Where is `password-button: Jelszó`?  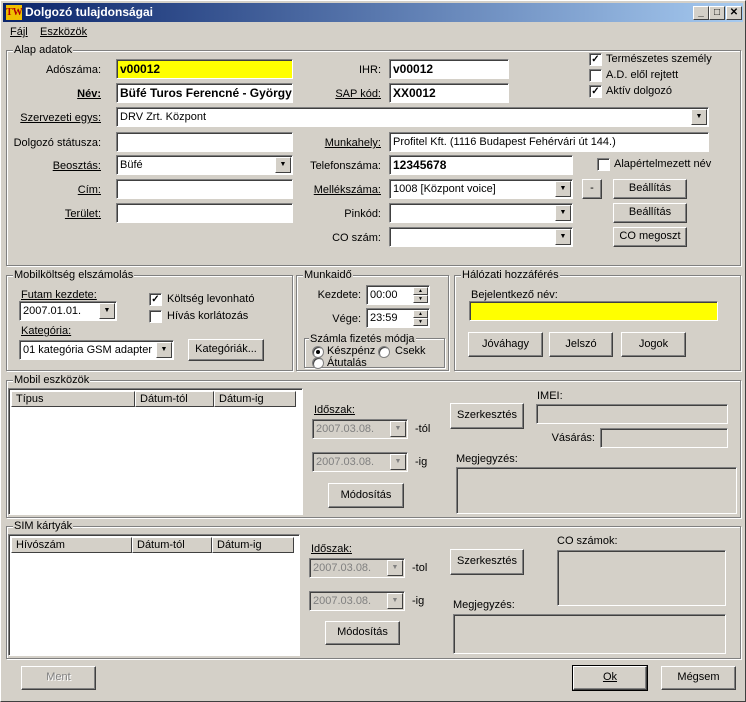
password-button: Jelszó is located at coordinates (581, 344).